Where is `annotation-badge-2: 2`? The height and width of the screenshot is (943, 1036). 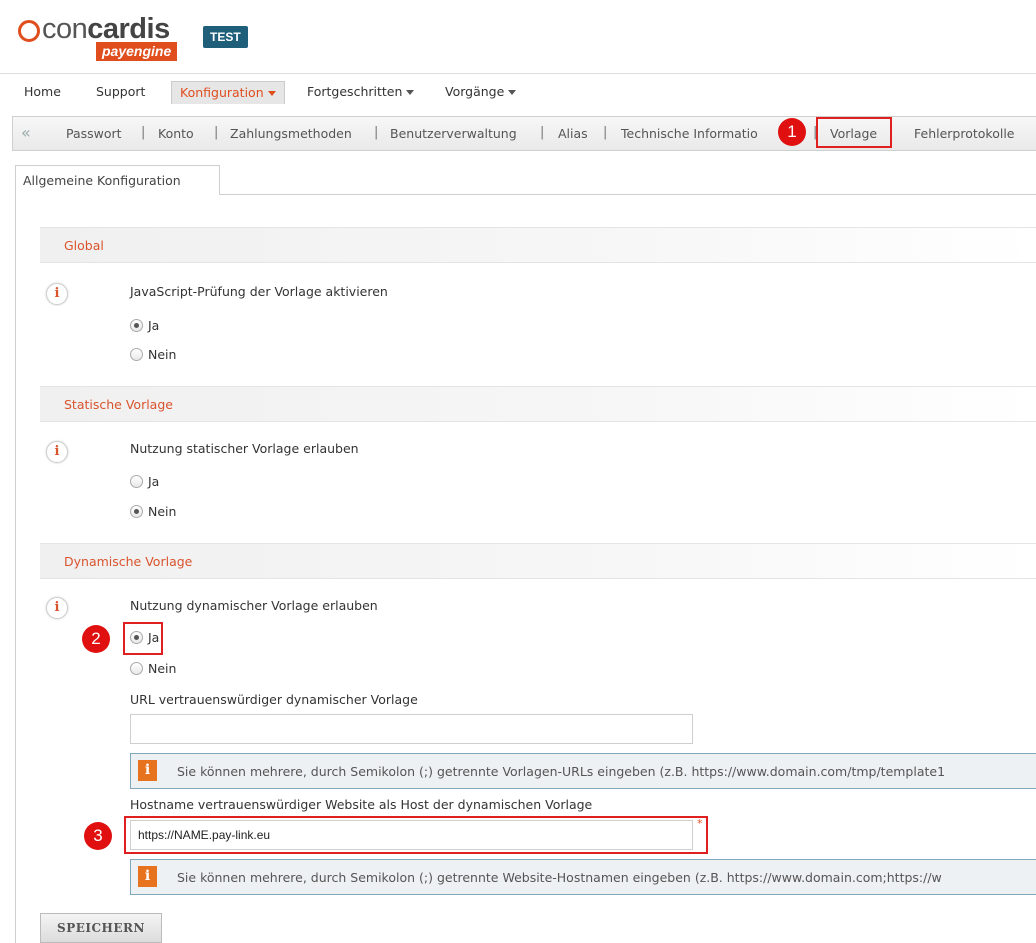
annotation-badge-2: 2 is located at coordinates (96, 639).